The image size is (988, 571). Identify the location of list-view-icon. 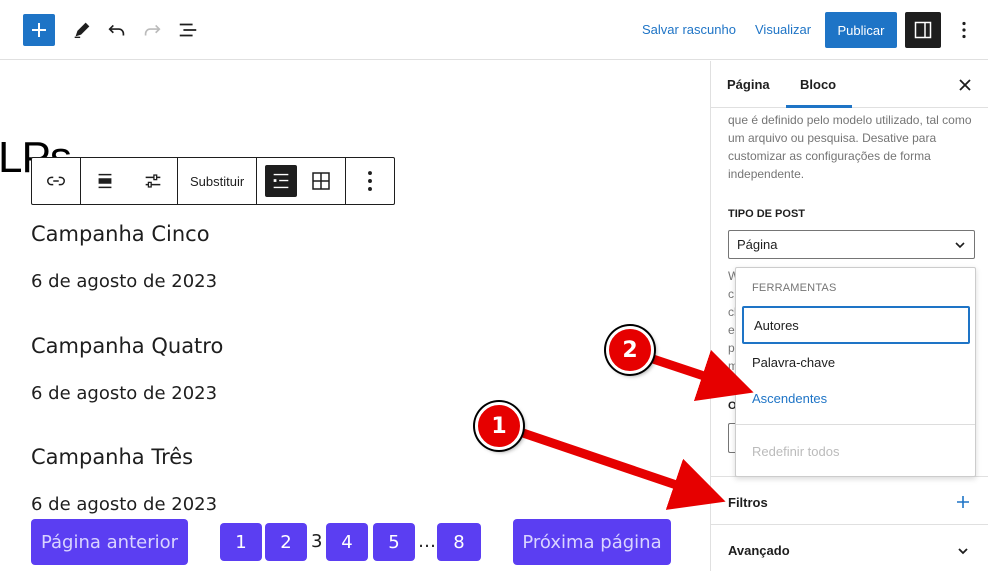
(188, 30).